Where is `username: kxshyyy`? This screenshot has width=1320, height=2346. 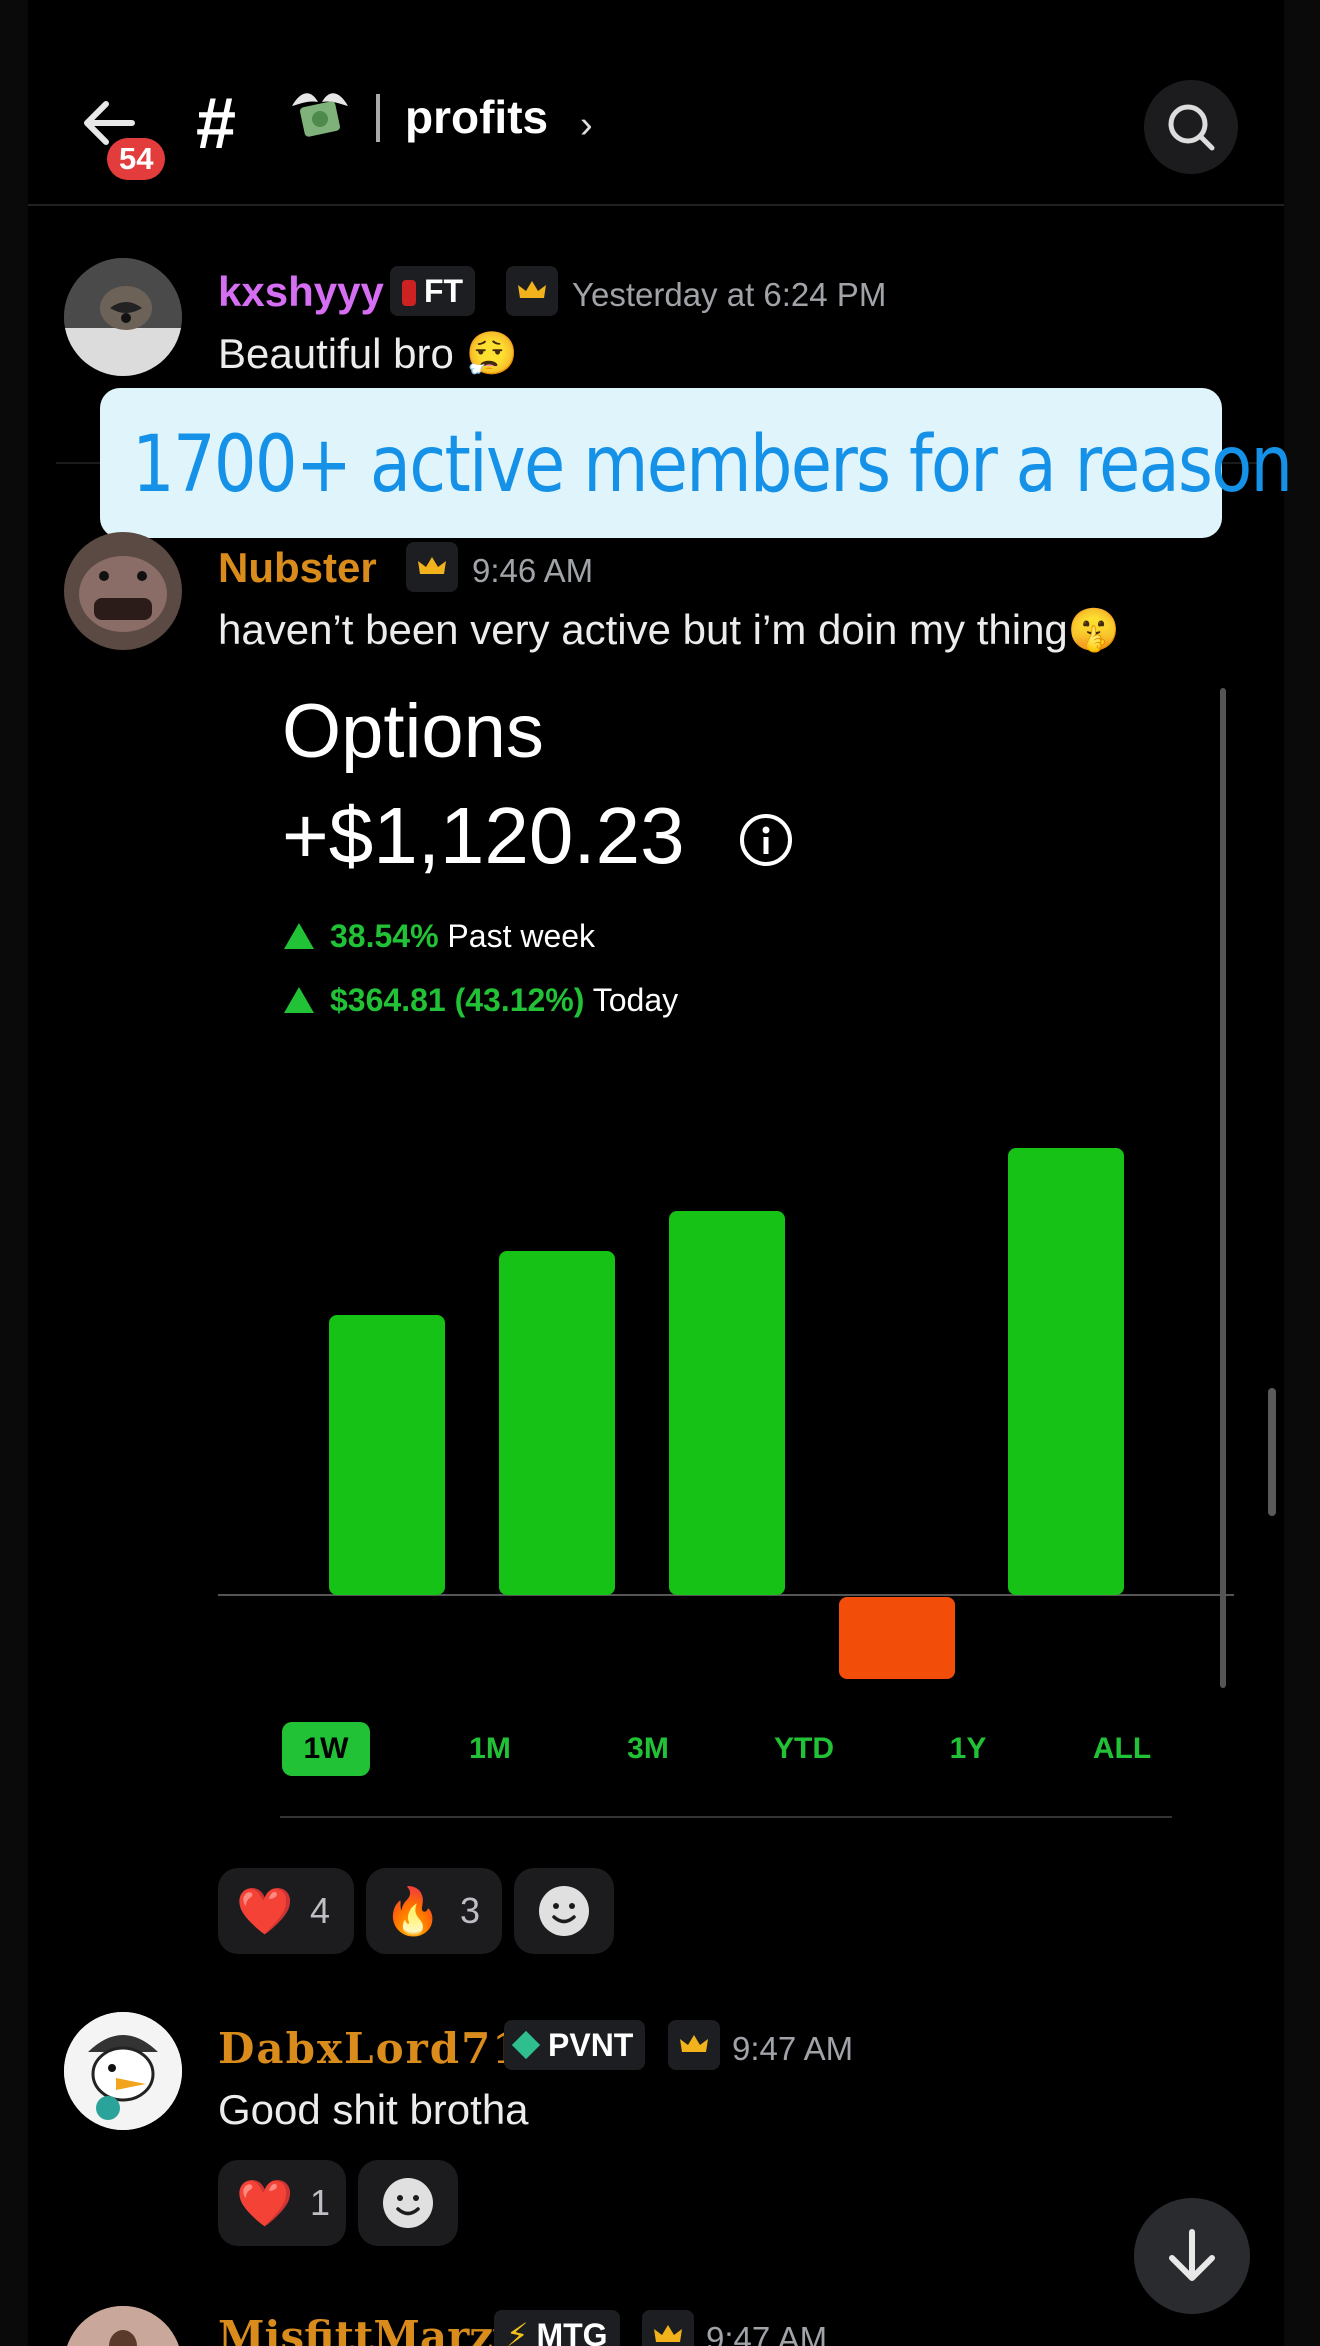 username: kxshyyy is located at coordinates (301, 292).